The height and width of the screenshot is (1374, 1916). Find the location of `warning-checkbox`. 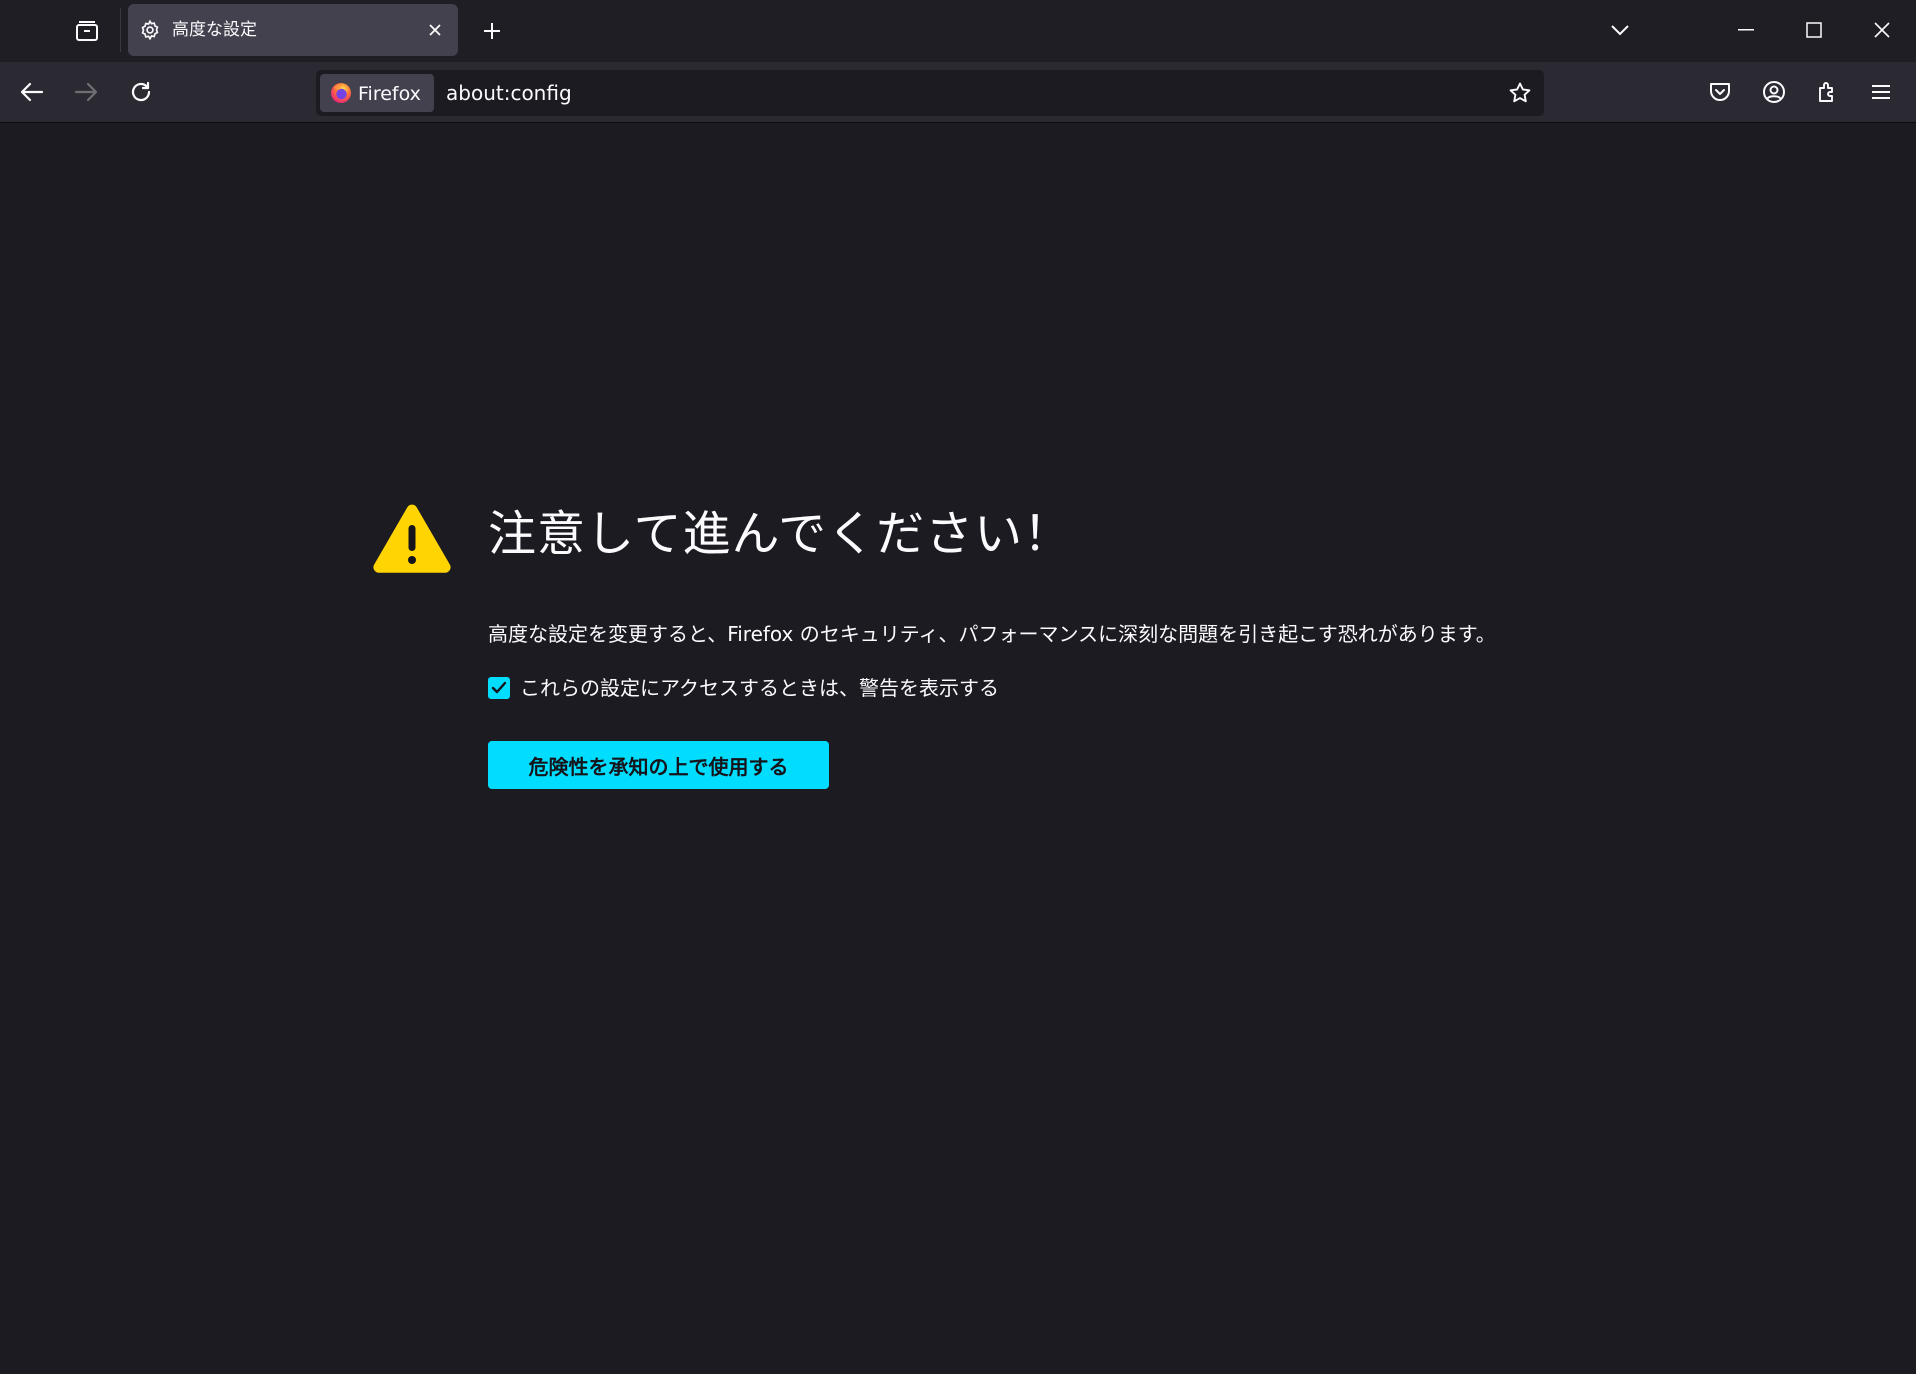

warning-checkbox is located at coordinates (499, 688).